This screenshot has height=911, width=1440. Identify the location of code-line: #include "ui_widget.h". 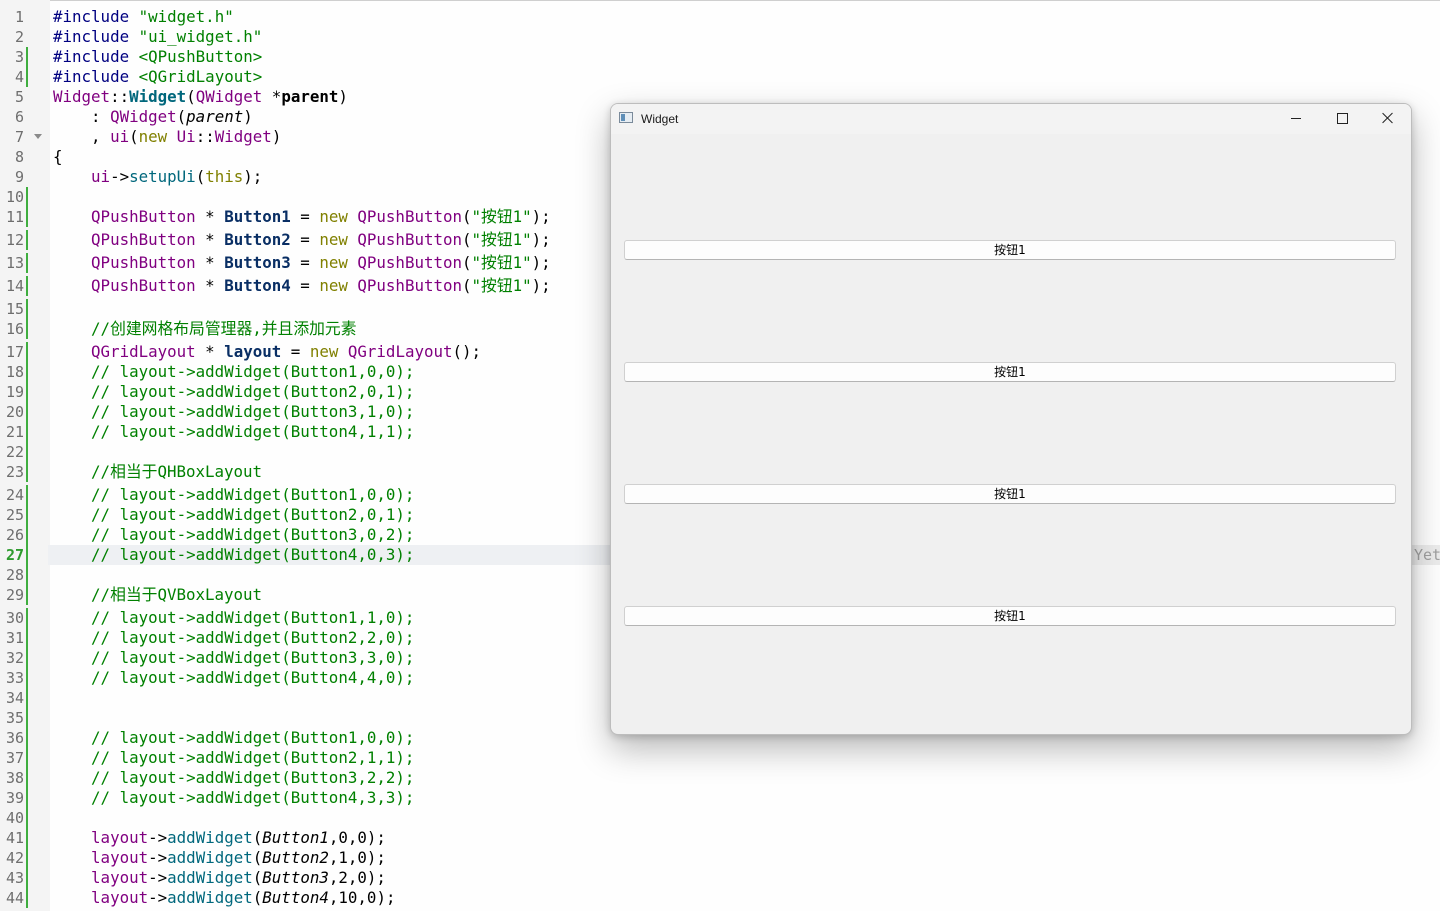
(157, 37).